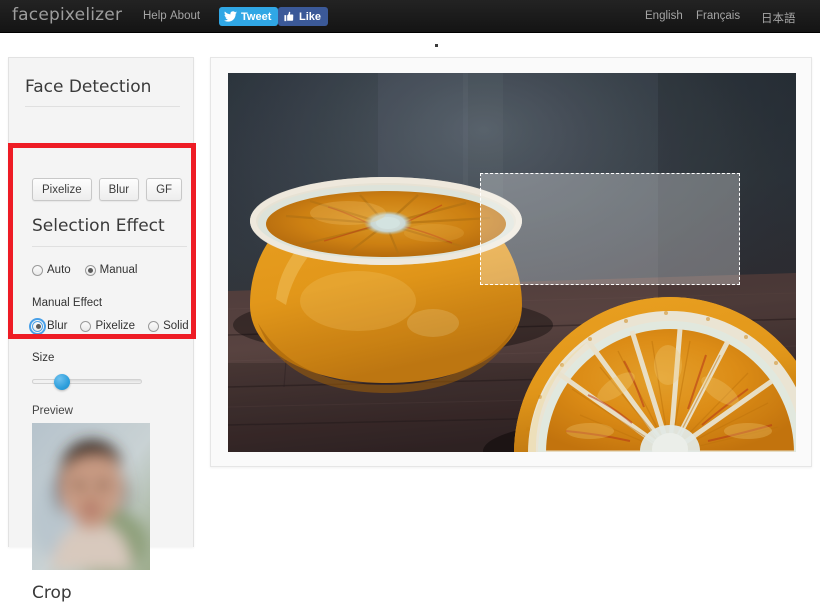 This screenshot has height=603, width=820. I want to click on radio-effect-solid-dot, so click(154, 326).